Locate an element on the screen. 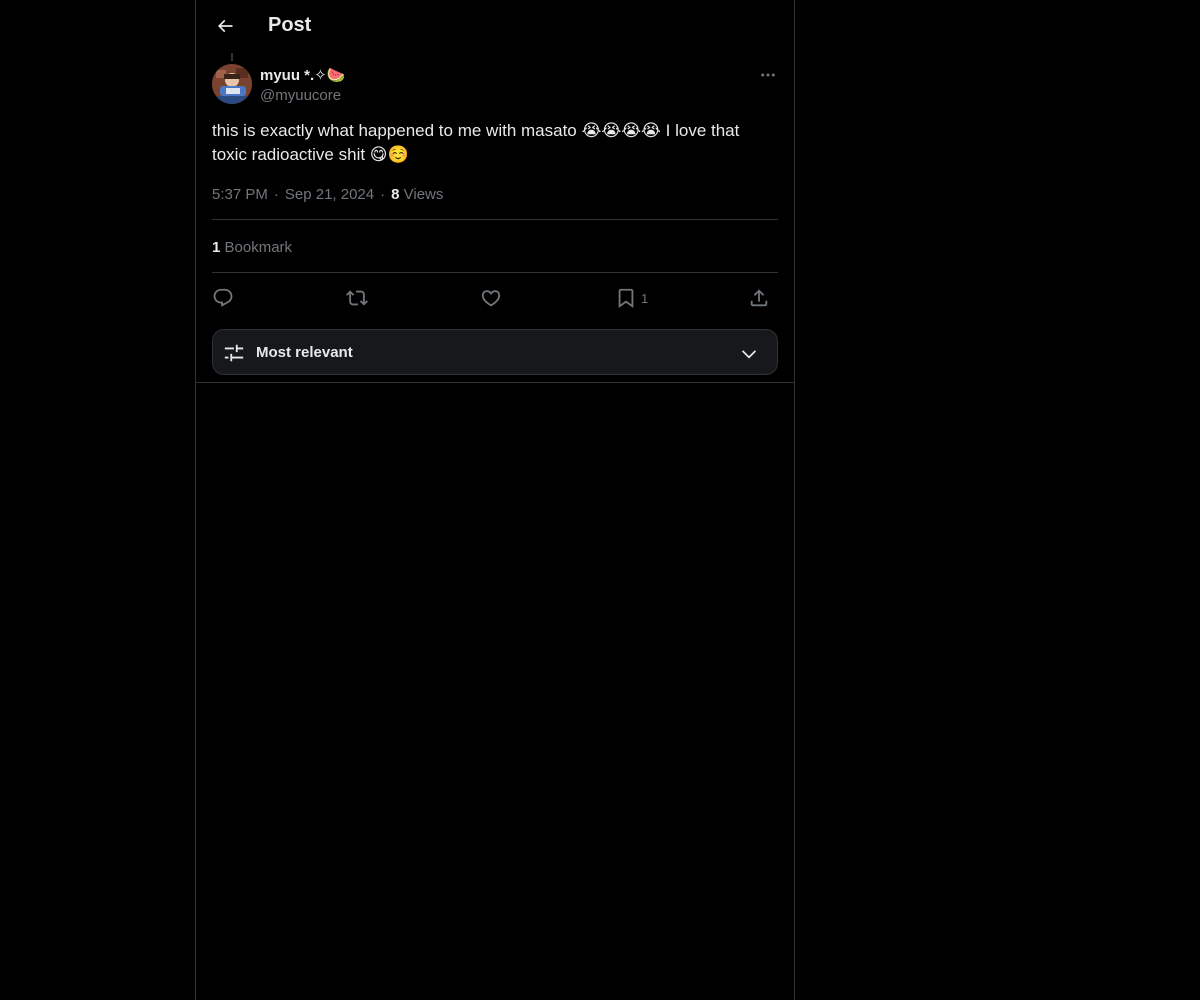  chevron-down-icon is located at coordinates (749, 354).